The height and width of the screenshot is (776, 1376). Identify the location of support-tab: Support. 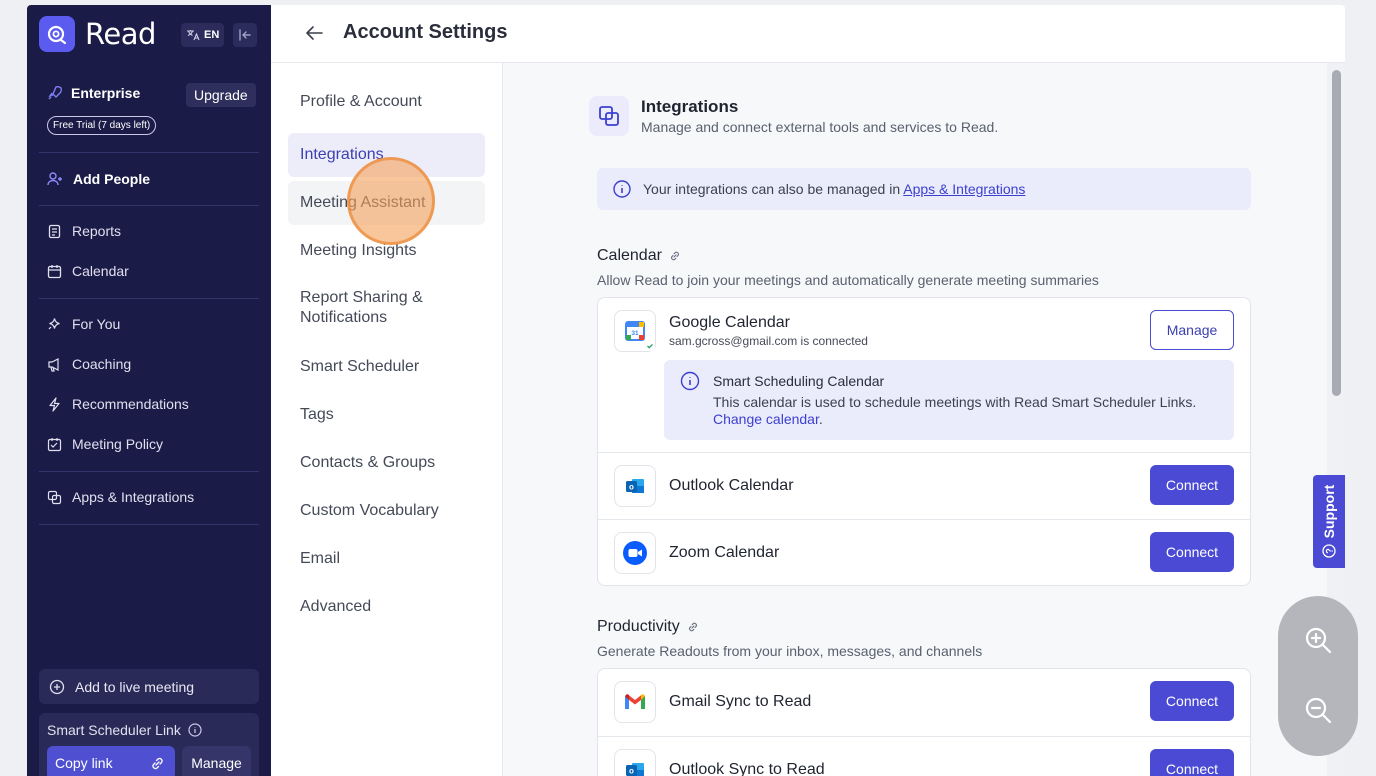
(1329, 521).